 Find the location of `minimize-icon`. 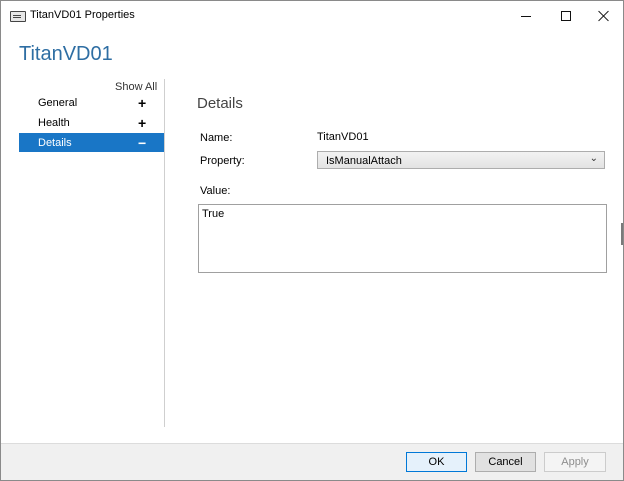

minimize-icon is located at coordinates (526, 16).